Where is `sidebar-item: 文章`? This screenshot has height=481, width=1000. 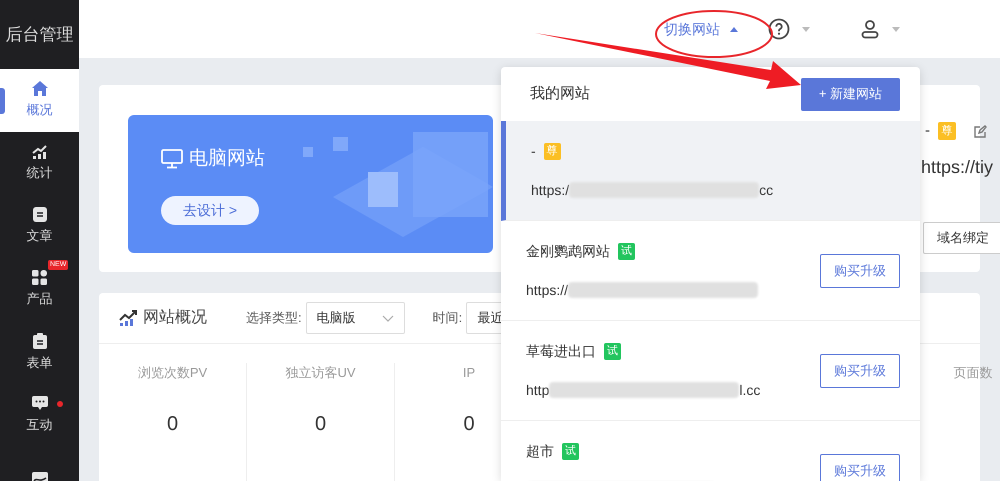 sidebar-item: 文章 is located at coordinates (39, 226).